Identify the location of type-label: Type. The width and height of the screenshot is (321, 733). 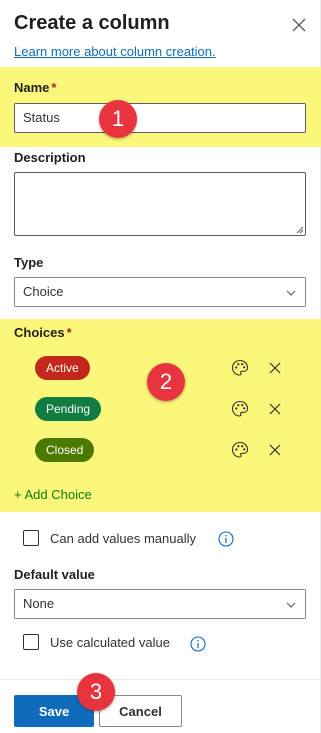
(29, 262).